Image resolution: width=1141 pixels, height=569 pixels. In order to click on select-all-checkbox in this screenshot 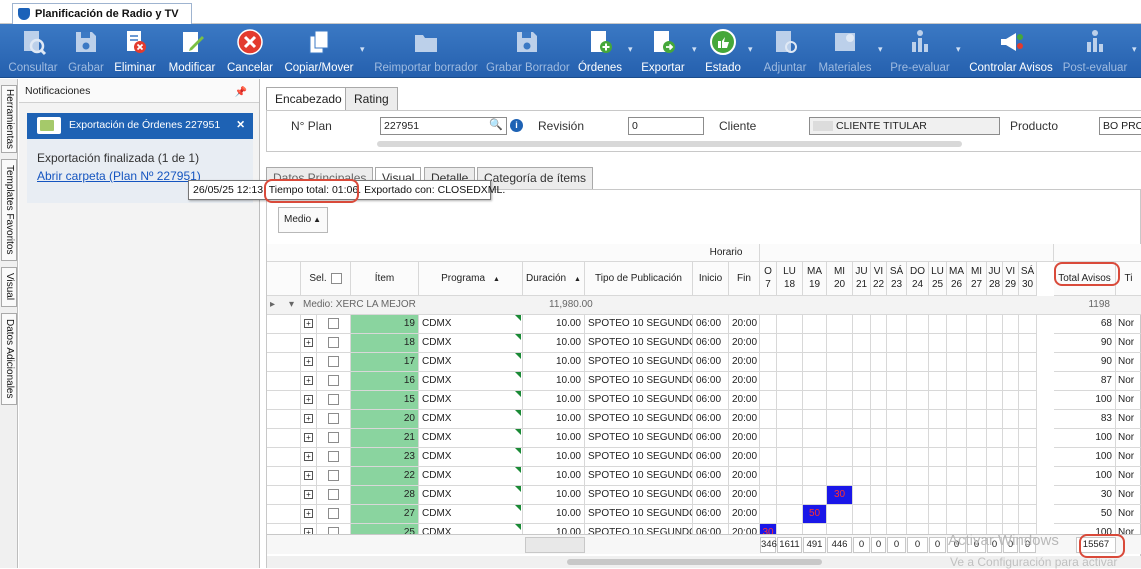, I will do `click(336, 278)`.